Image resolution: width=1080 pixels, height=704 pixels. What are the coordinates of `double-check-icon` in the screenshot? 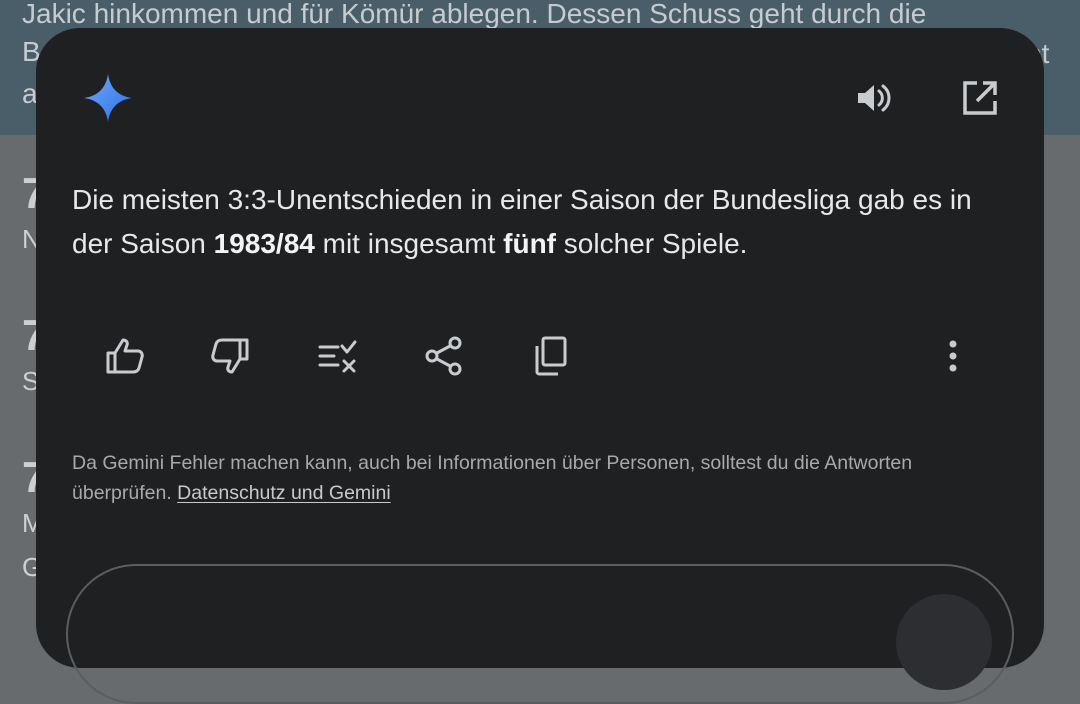 It's located at (338, 356).